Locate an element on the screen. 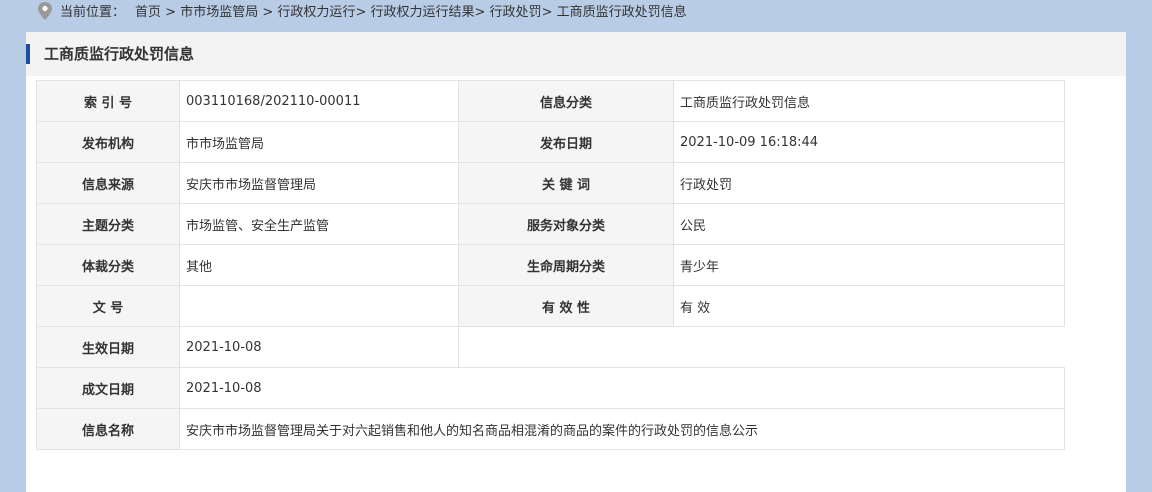 The height and width of the screenshot is (492, 1152). breadcrumb-link-current: 工商质监行政处罚信息 is located at coordinates (622, 12).